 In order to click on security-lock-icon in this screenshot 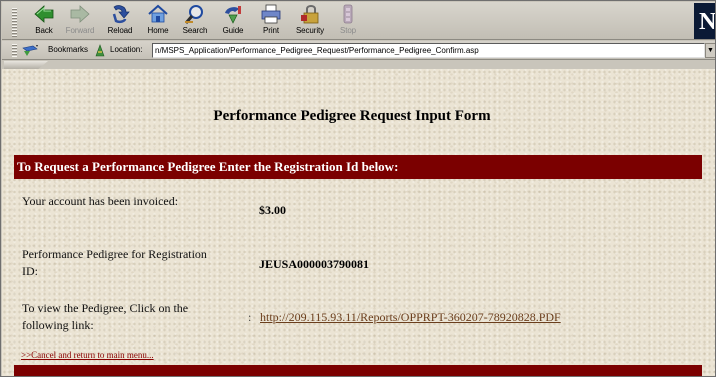, I will do `click(310, 14)`.